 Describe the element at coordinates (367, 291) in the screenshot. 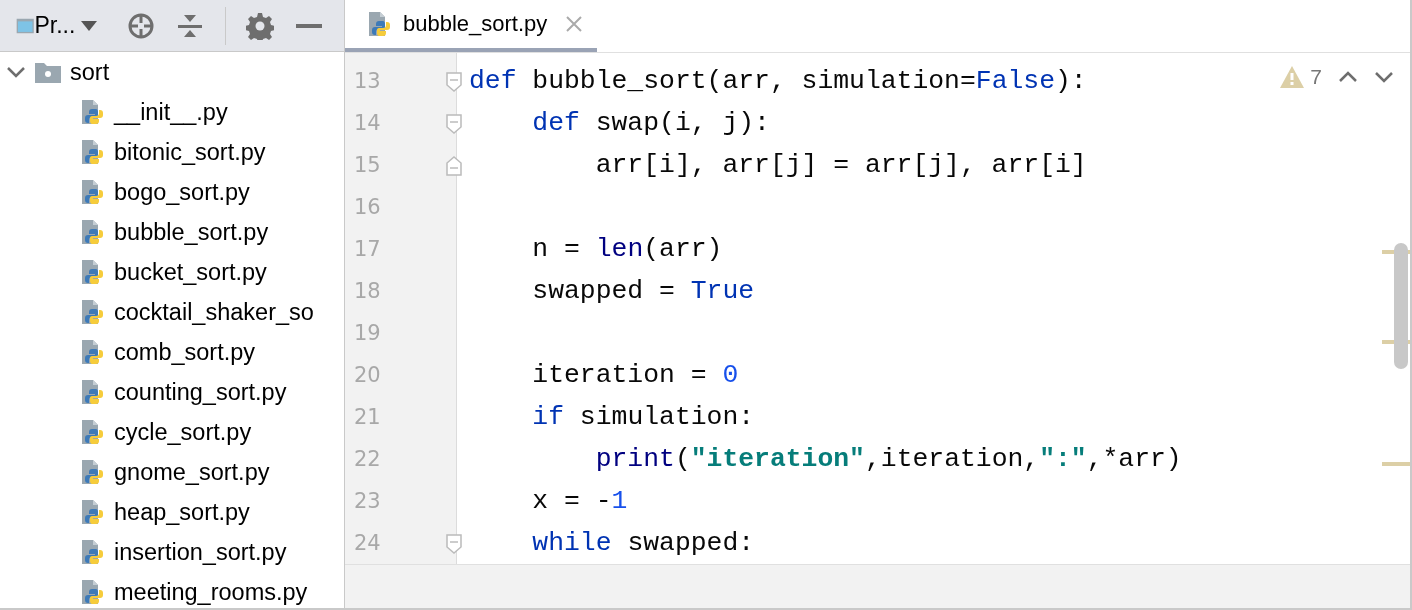

I see `line-number: 18` at that location.